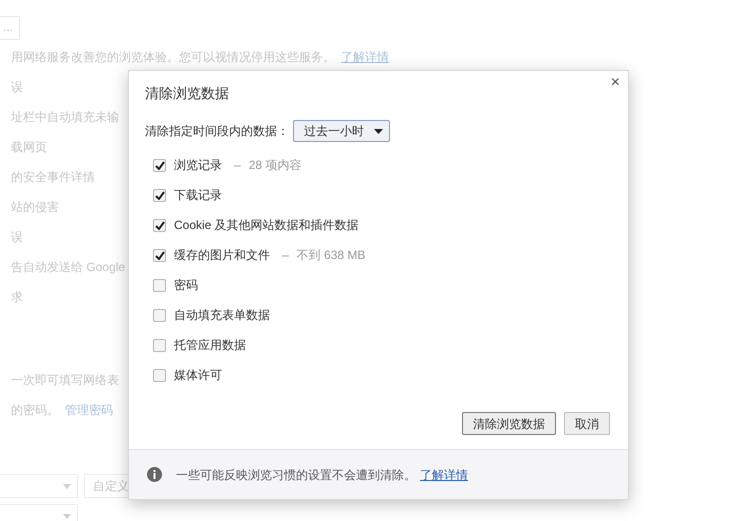 The image size is (741, 521). What do you see at coordinates (222, 315) in the screenshot?
I see `option-label: 自动填充表单数据` at bounding box center [222, 315].